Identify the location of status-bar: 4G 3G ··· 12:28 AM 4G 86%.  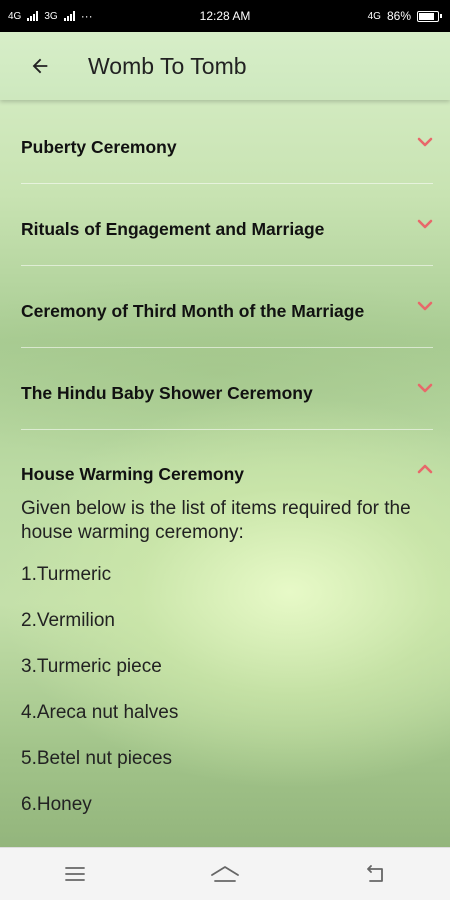
(225, 16).